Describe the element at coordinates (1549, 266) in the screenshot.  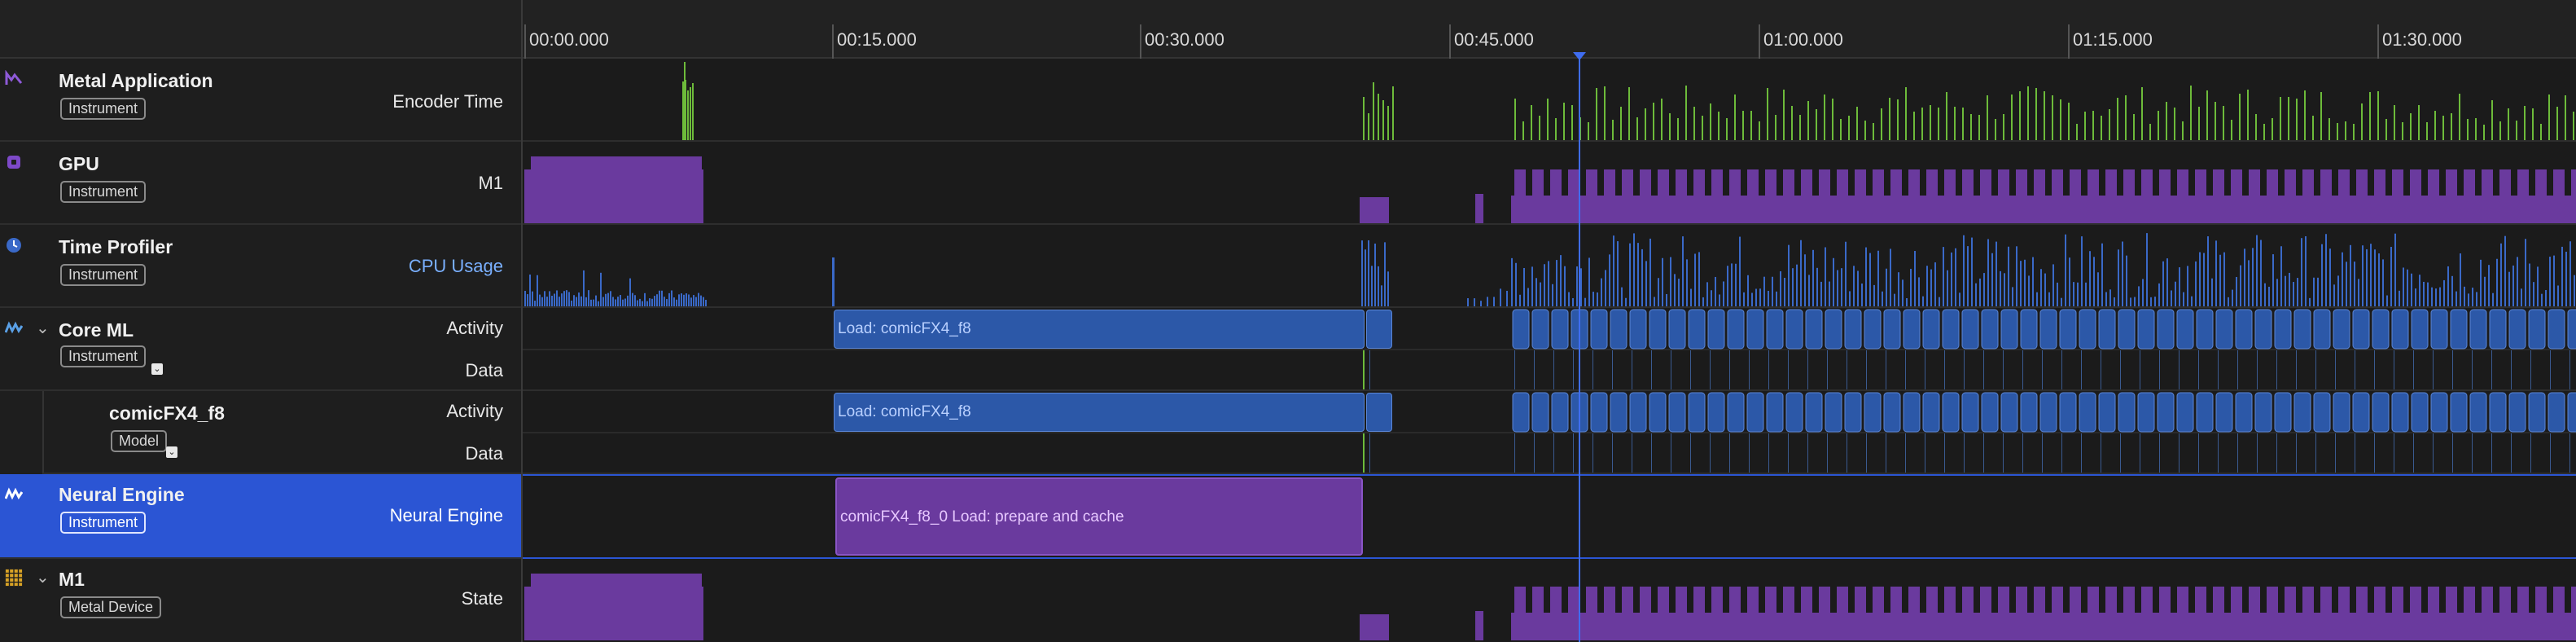
I see `lane-time-profiler` at that location.